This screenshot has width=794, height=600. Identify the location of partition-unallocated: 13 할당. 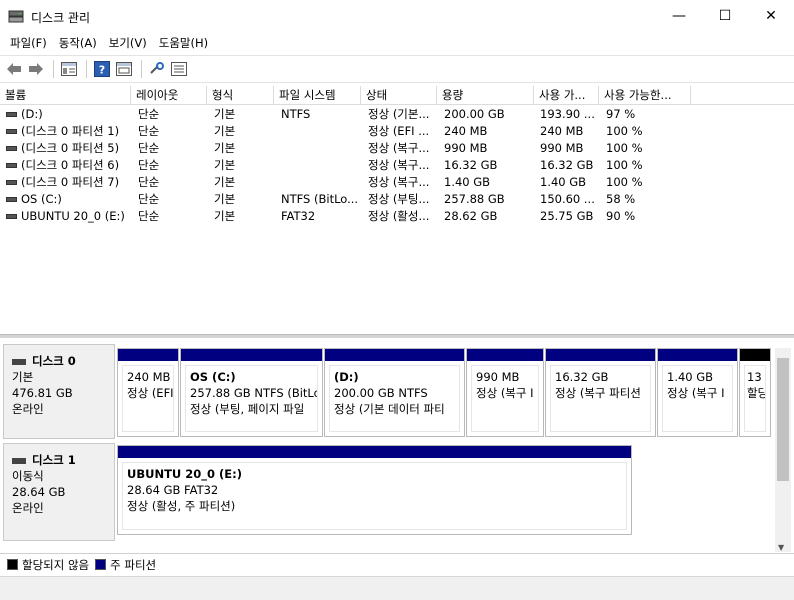
(755, 392).